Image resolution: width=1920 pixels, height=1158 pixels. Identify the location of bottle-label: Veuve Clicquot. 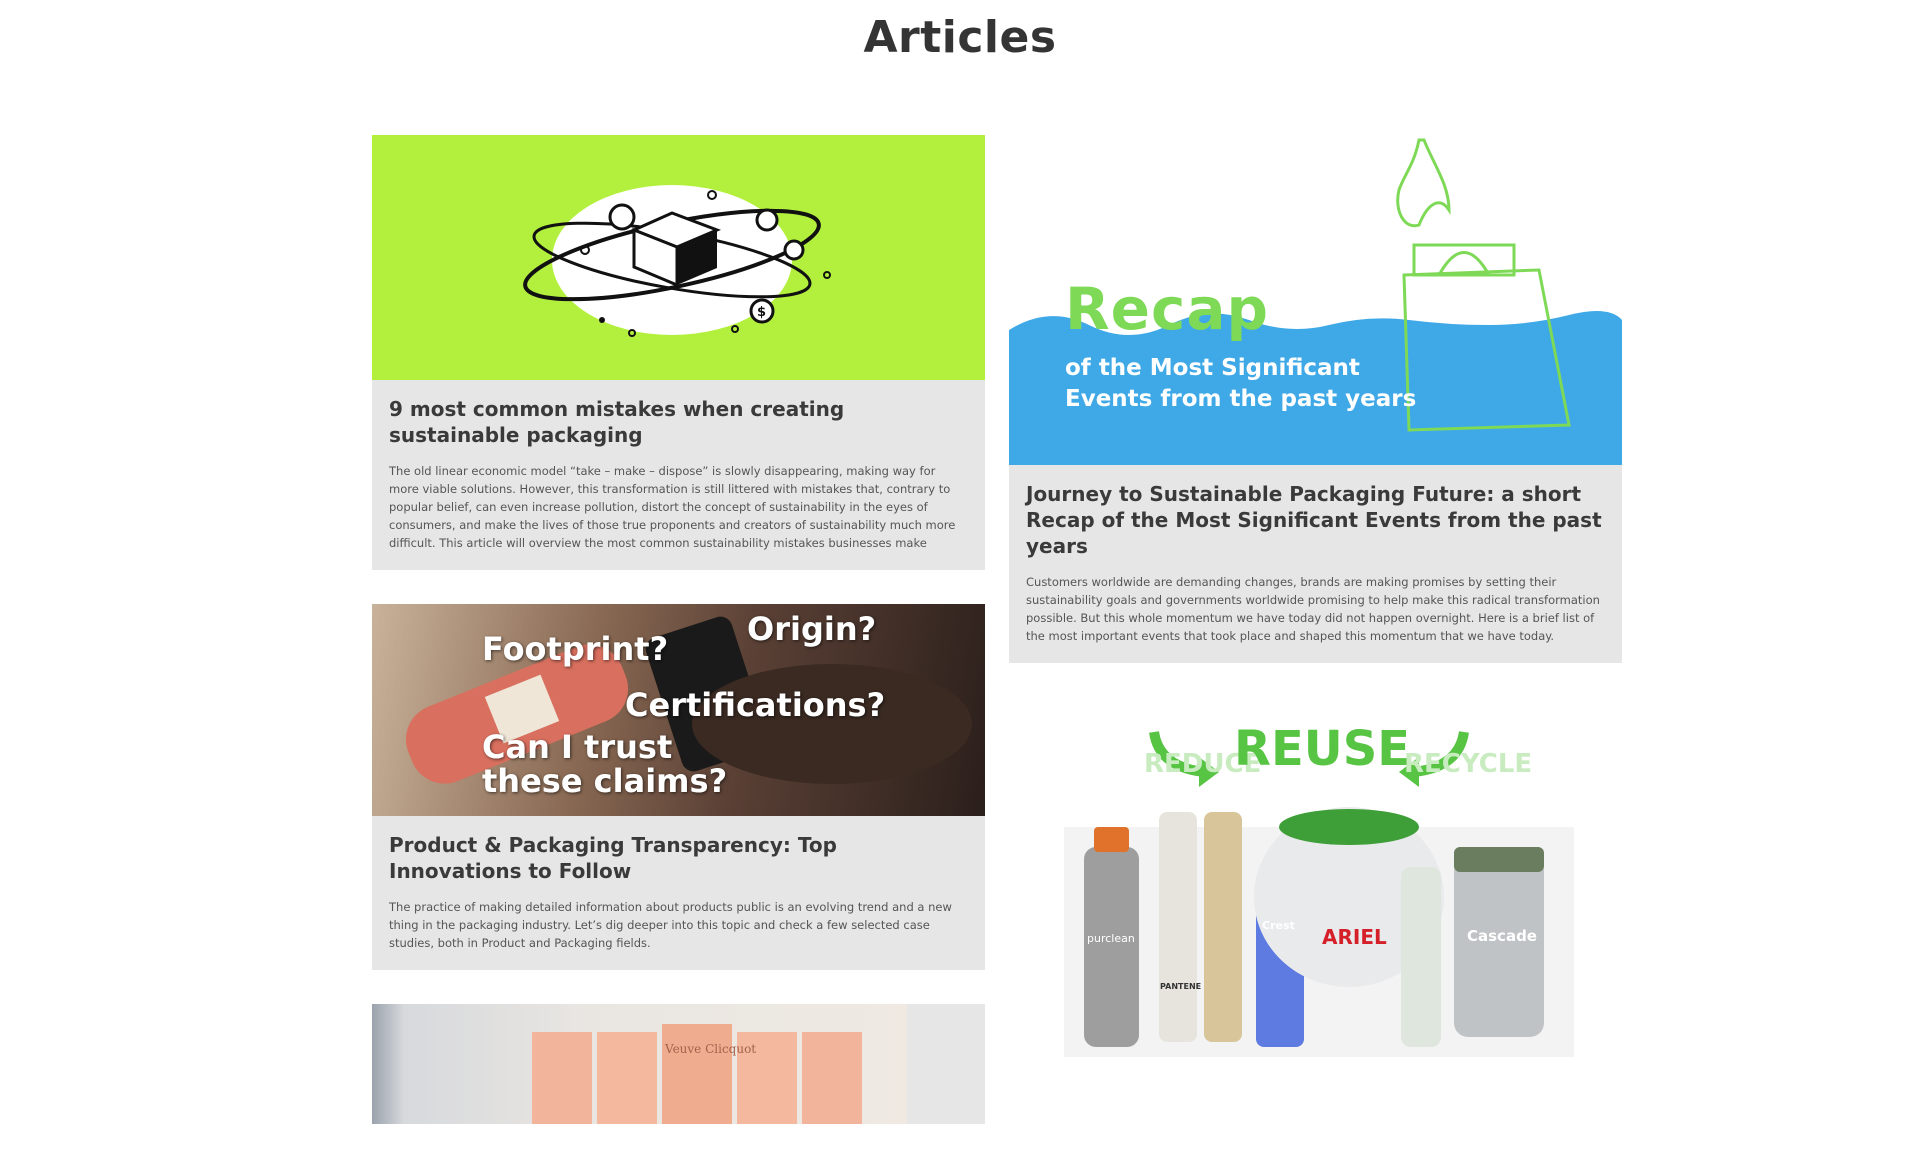
(711, 1049).